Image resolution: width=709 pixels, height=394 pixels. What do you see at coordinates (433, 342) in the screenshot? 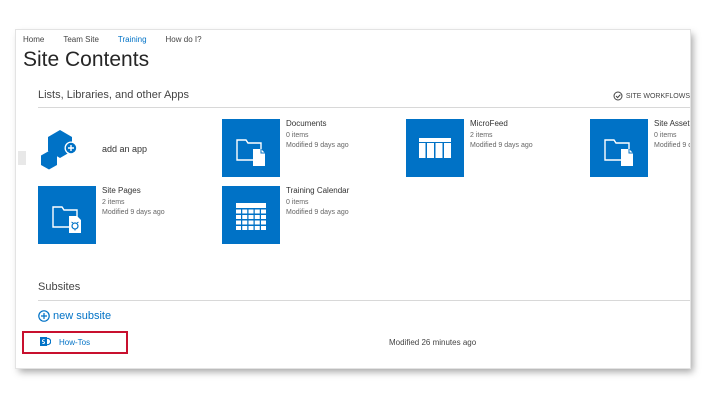
I see `subsite-modified: Modified 26 minutes ago` at bounding box center [433, 342].